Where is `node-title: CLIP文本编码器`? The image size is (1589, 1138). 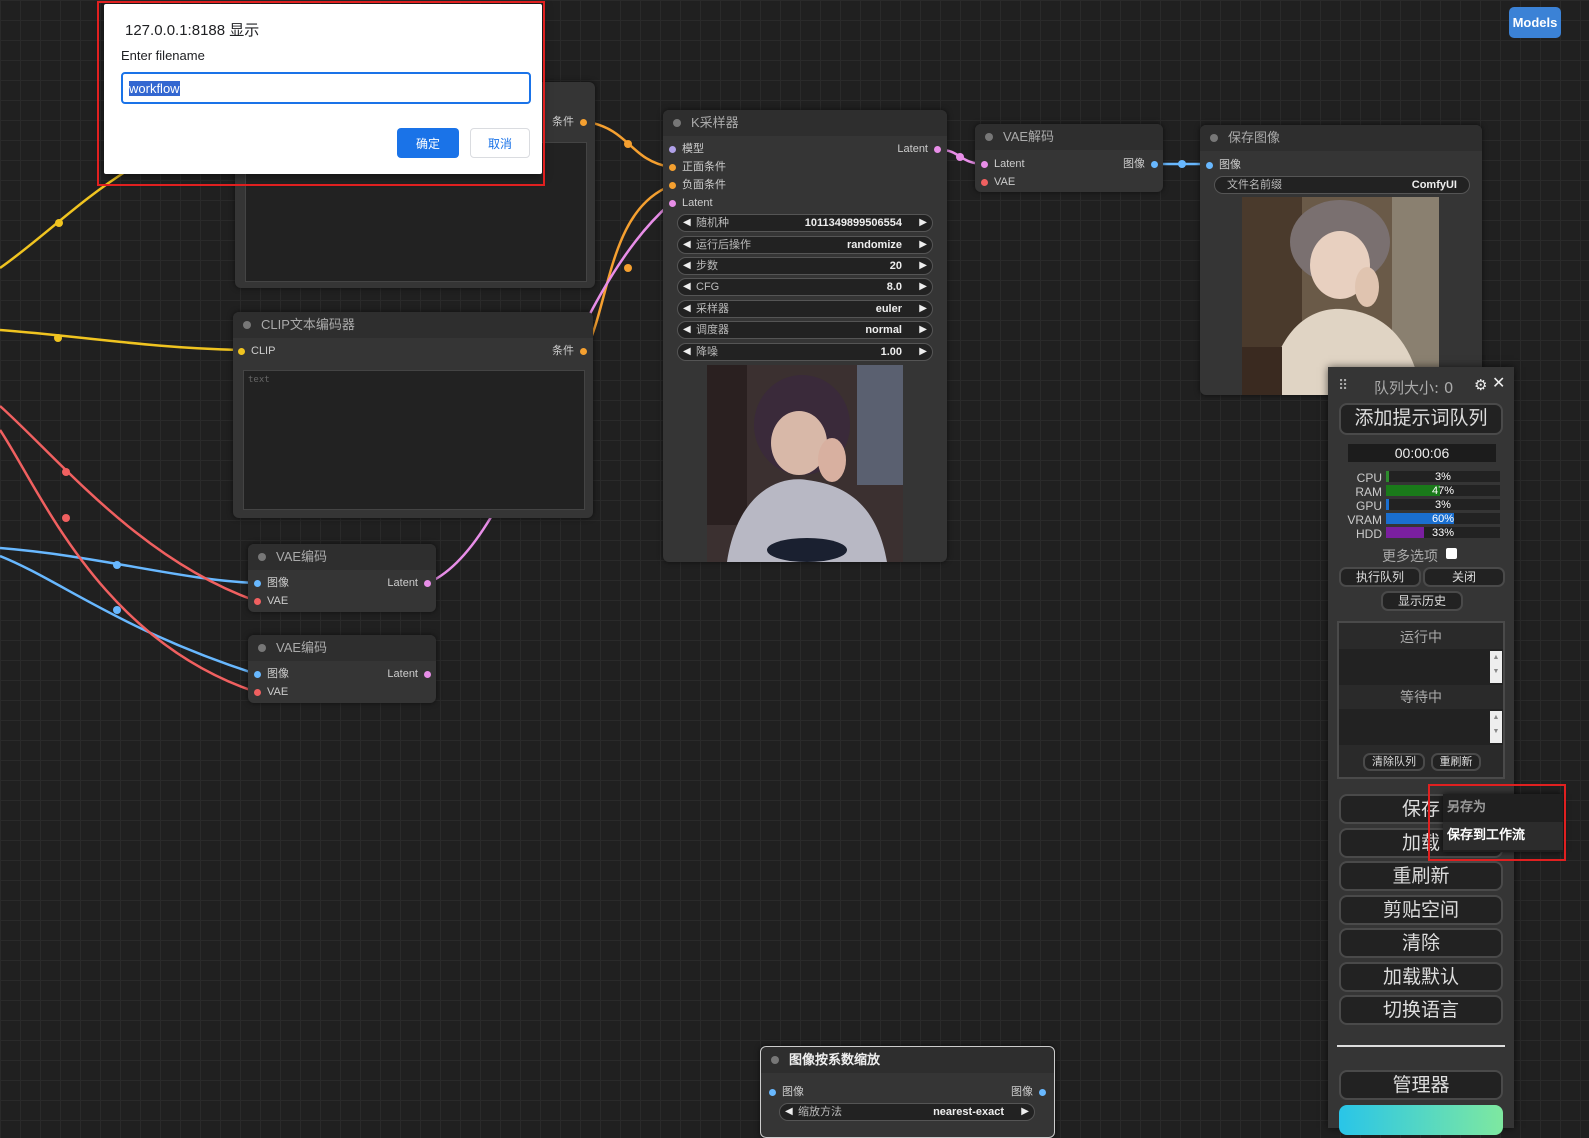 node-title: CLIP文本编码器 is located at coordinates (413, 325).